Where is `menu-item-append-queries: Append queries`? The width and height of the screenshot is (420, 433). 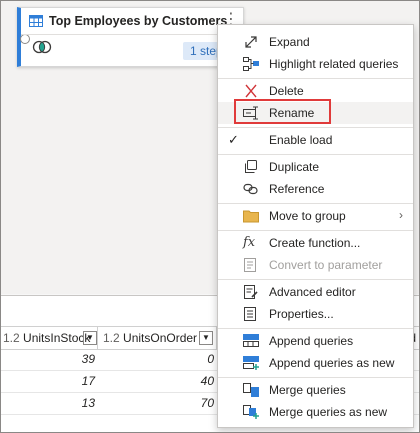 menu-item-append-queries: Append queries is located at coordinates (315, 341).